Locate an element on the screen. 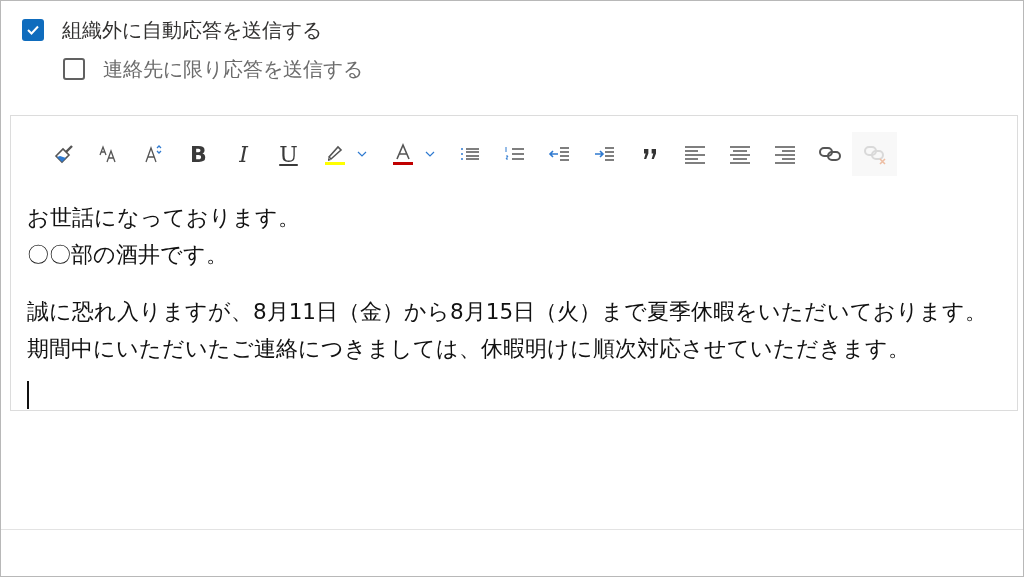 The height and width of the screenshot is (577, 1024). checkbox-label: 連絡先に限り応答を送信する is located at coordinates (233, 69).